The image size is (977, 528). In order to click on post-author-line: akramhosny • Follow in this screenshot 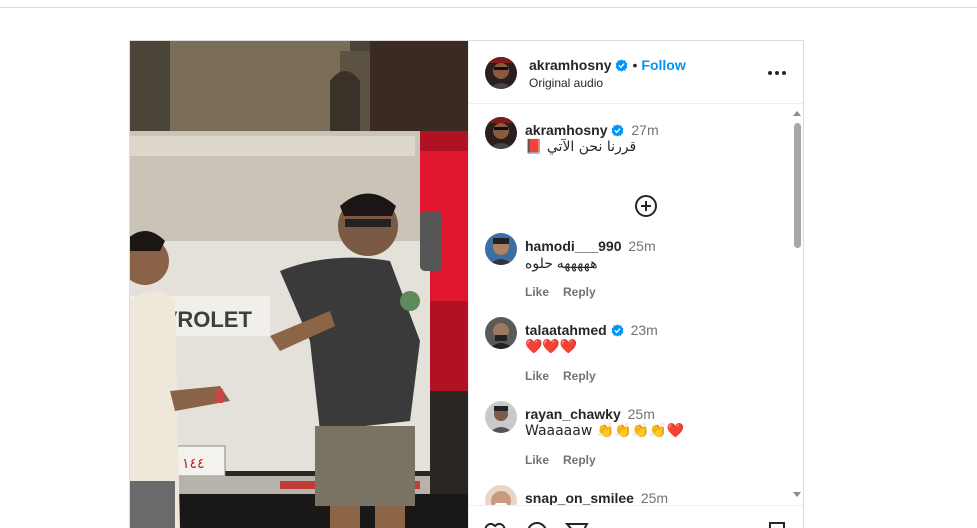, I will do `click(607, 65)`.